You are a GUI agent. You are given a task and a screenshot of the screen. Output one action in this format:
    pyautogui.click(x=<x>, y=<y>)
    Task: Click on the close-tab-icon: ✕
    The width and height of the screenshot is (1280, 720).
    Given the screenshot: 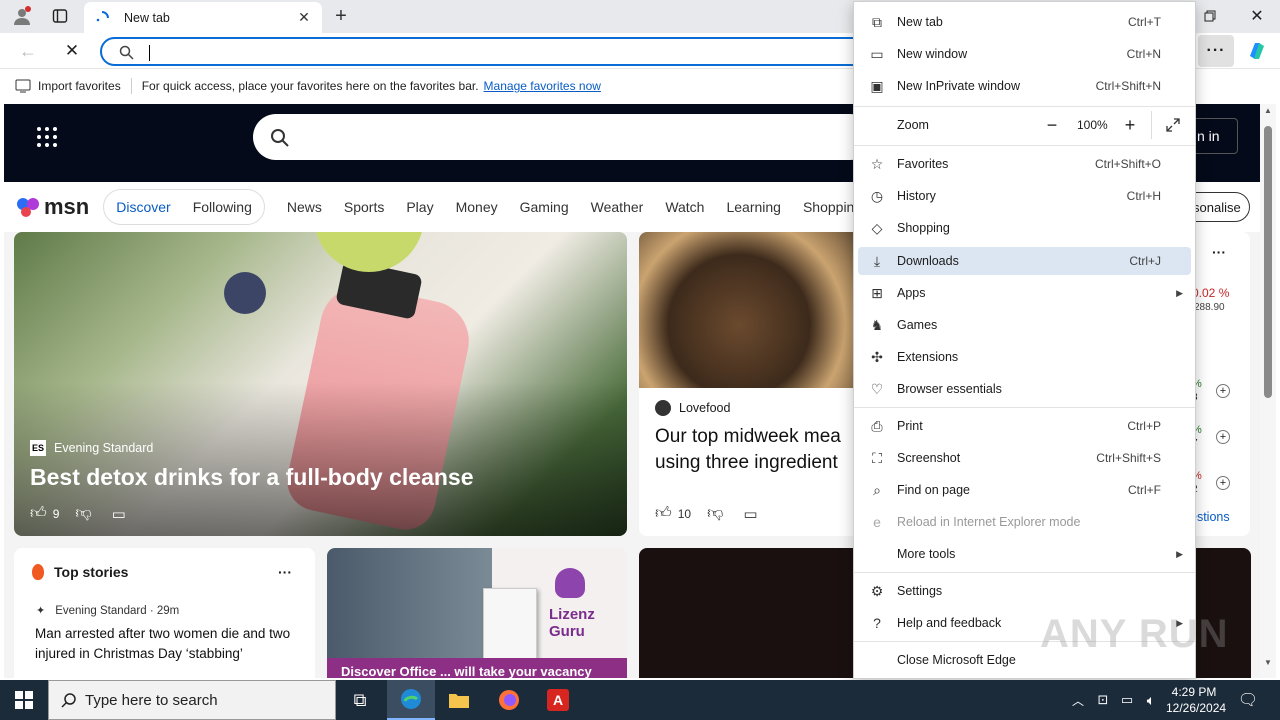 What is the action you would take?
    pyautogui.click(x=304, y=17)
    